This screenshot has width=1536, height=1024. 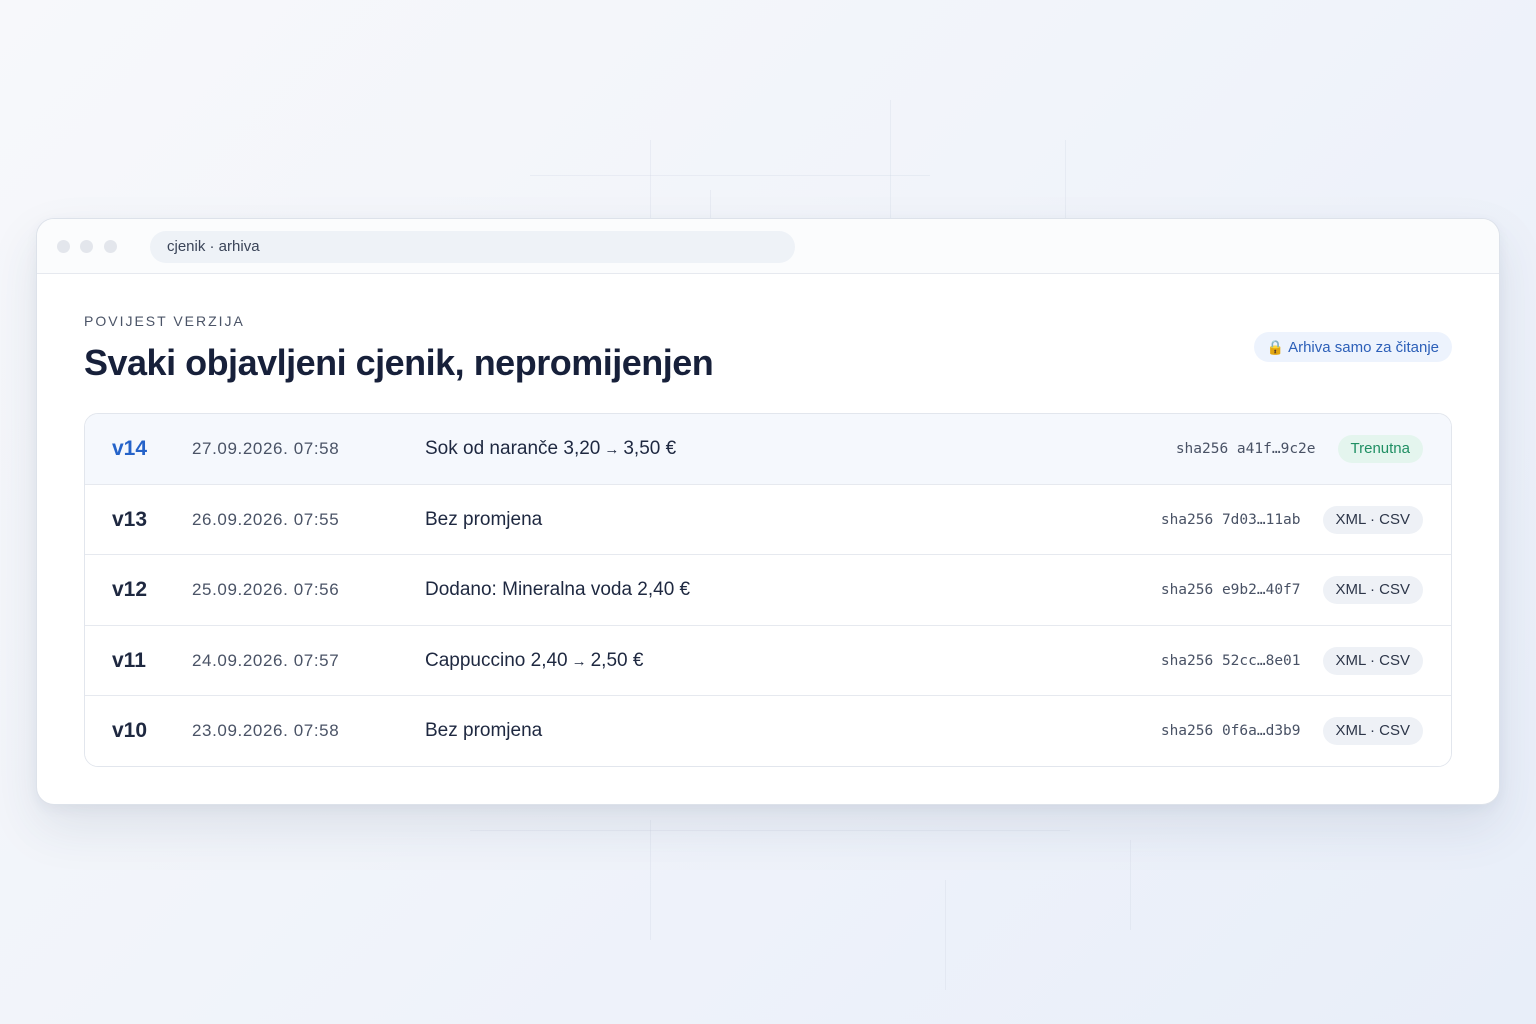 I want to click on readonly-badge: 🔒 Arhiva samo za čitanje, so click(x=1352, y=347).